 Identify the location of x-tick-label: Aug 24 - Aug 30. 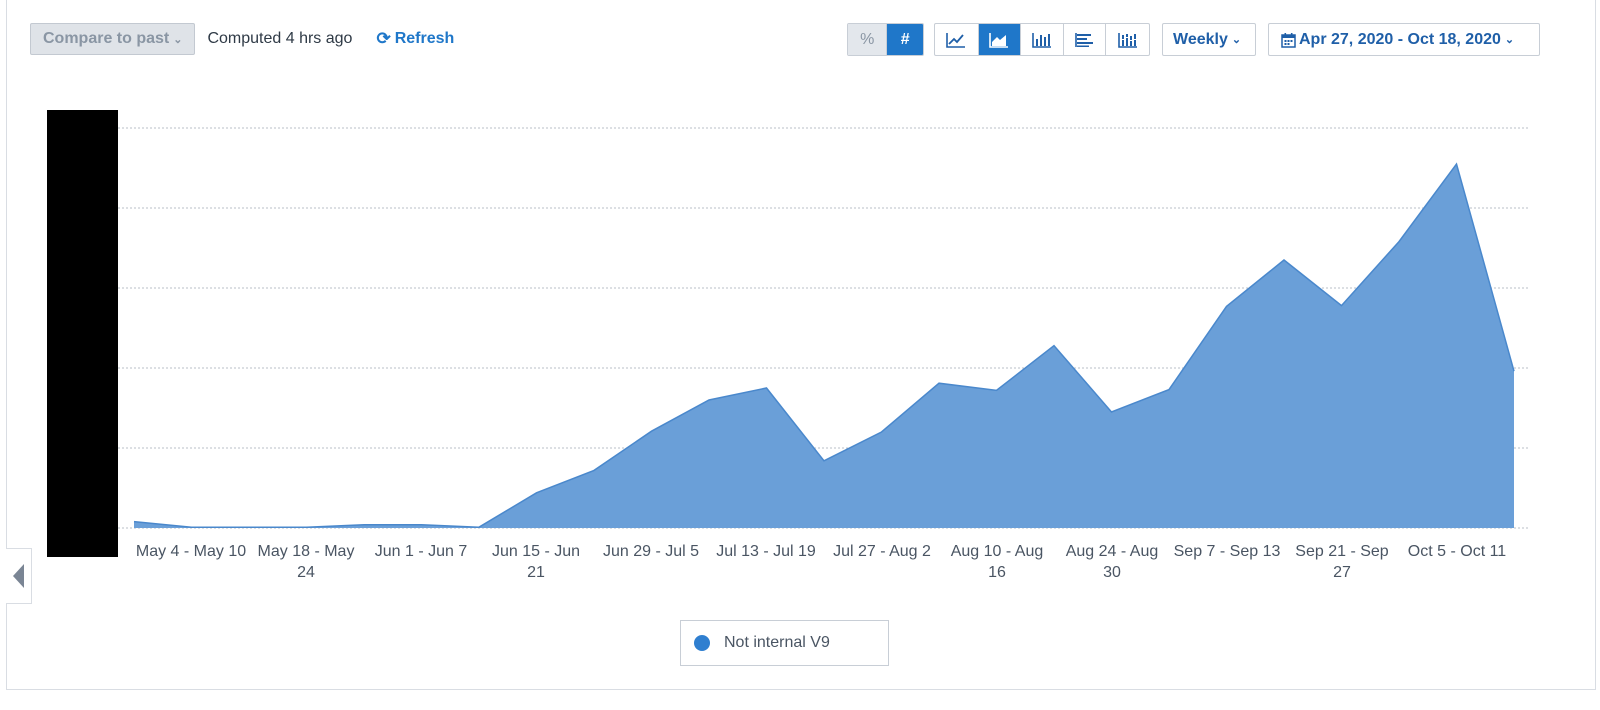
(1112, 562).